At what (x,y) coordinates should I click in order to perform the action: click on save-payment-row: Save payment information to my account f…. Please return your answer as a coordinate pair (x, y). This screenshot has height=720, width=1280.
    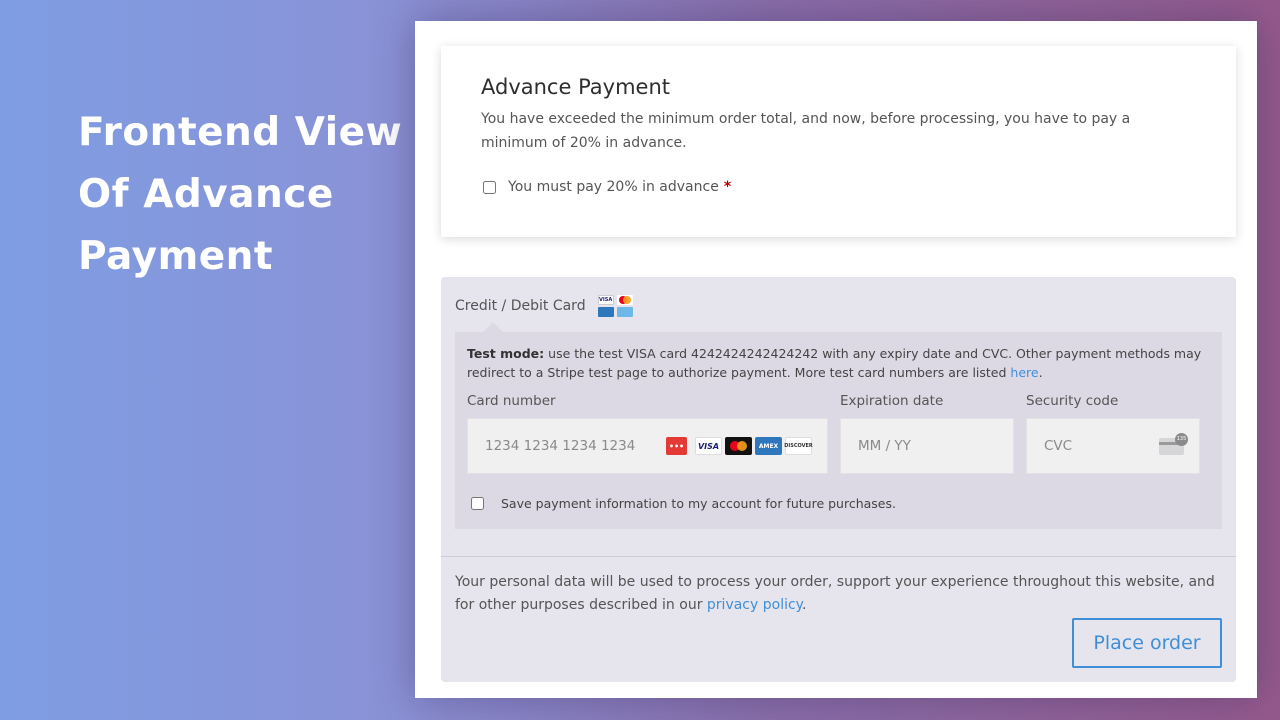
    Looking at the image, I should click on (682, 503).